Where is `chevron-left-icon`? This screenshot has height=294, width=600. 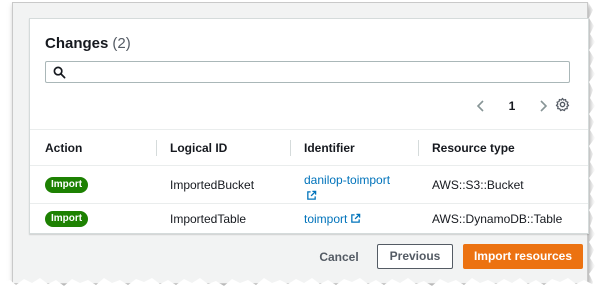
chevron-left-icon is located at coordinates (481, 106).